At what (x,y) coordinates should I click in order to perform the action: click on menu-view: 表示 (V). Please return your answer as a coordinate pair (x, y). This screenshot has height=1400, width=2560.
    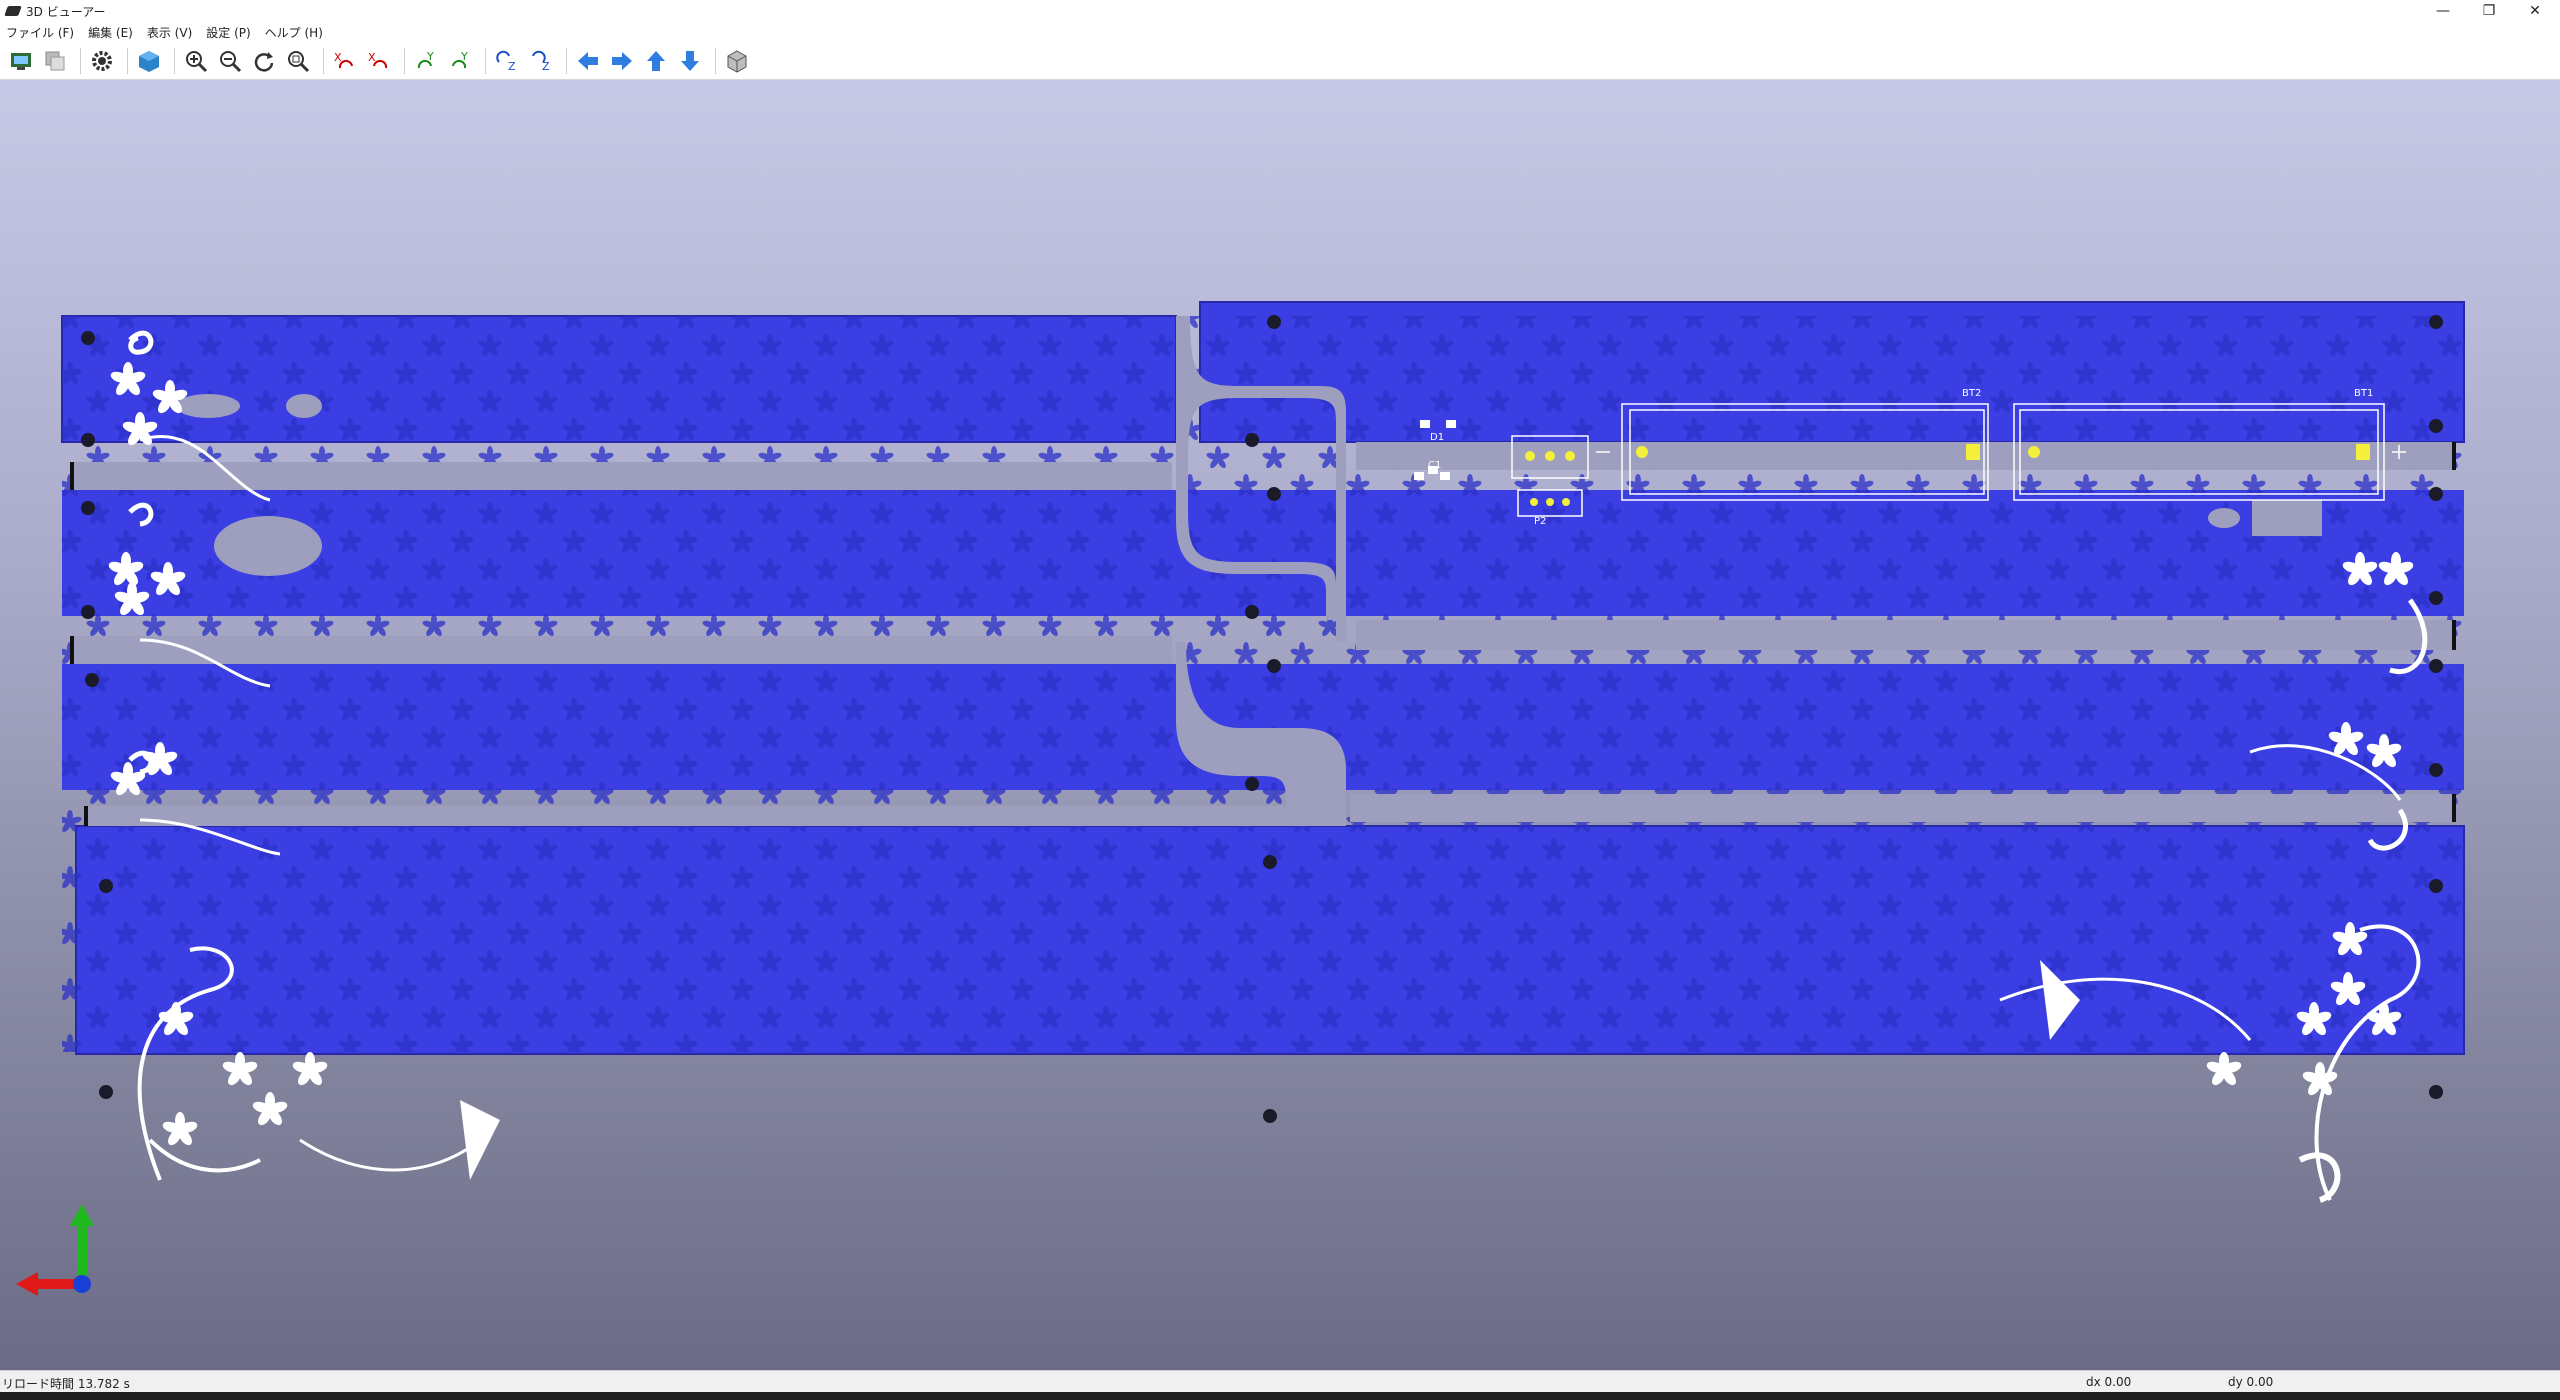
    Looking at the image, I should click on (169, 32).